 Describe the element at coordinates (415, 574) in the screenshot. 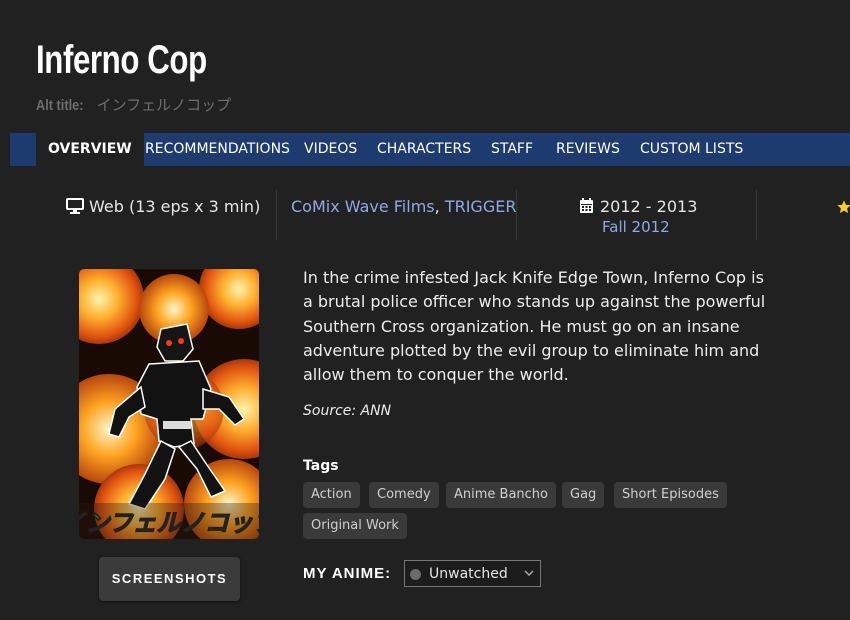

I see `status-dot` at that location.